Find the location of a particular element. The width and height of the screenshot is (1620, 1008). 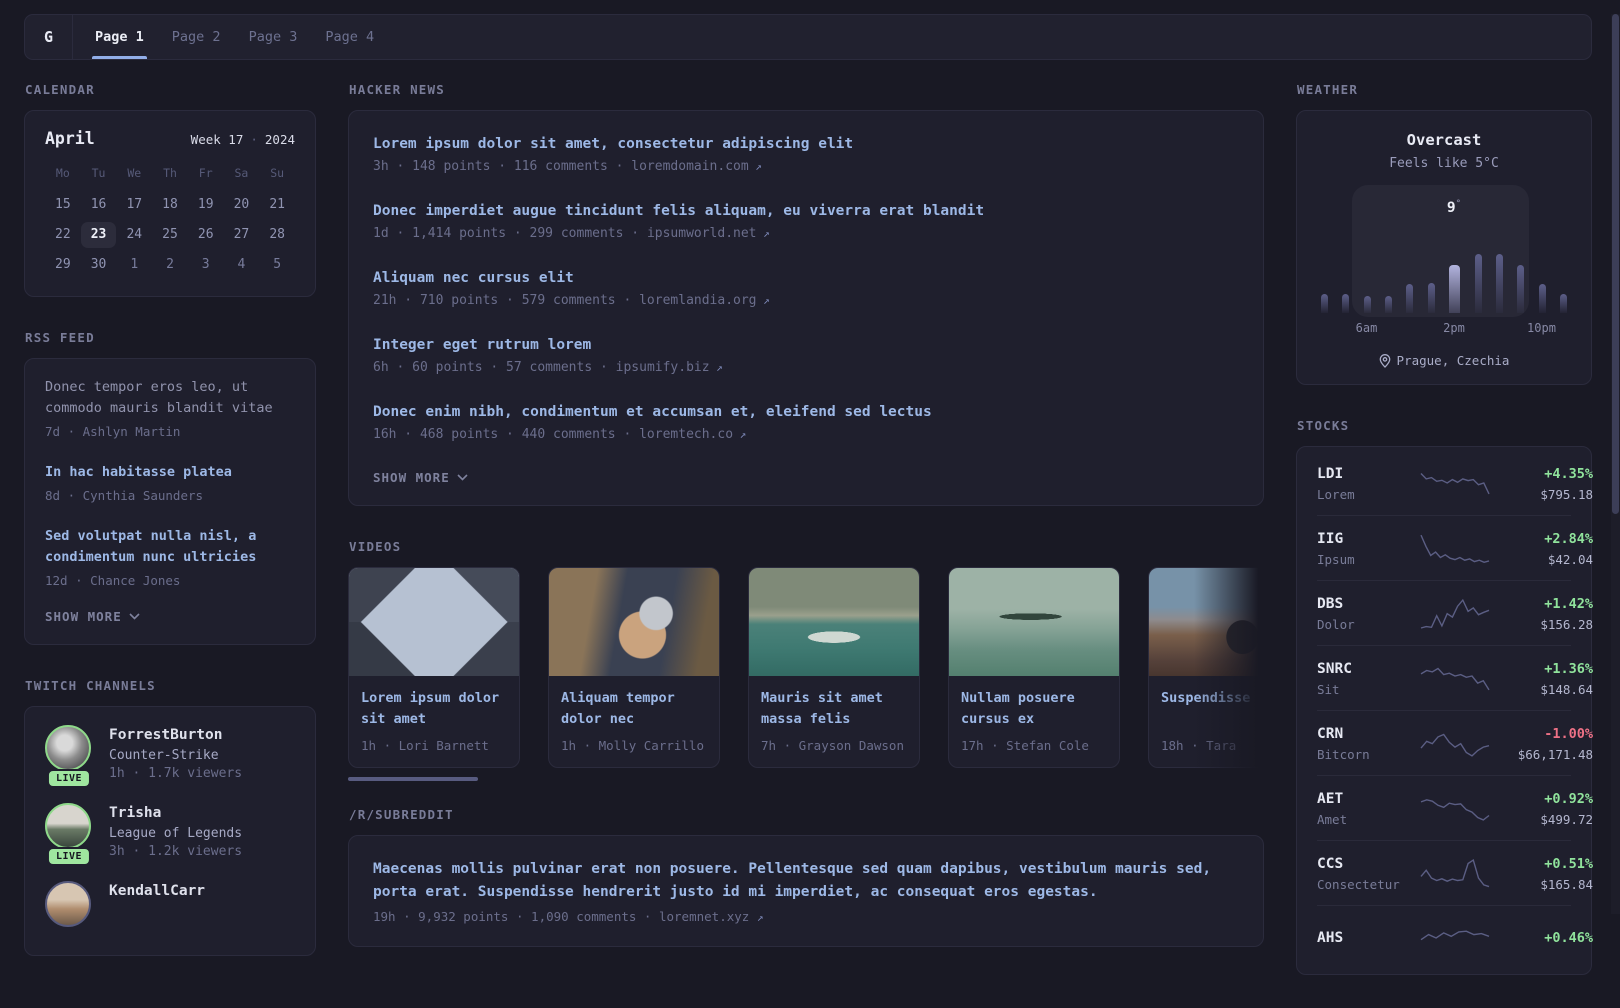

tab-page-4: Page 4 is located at coordinates (349, 37).